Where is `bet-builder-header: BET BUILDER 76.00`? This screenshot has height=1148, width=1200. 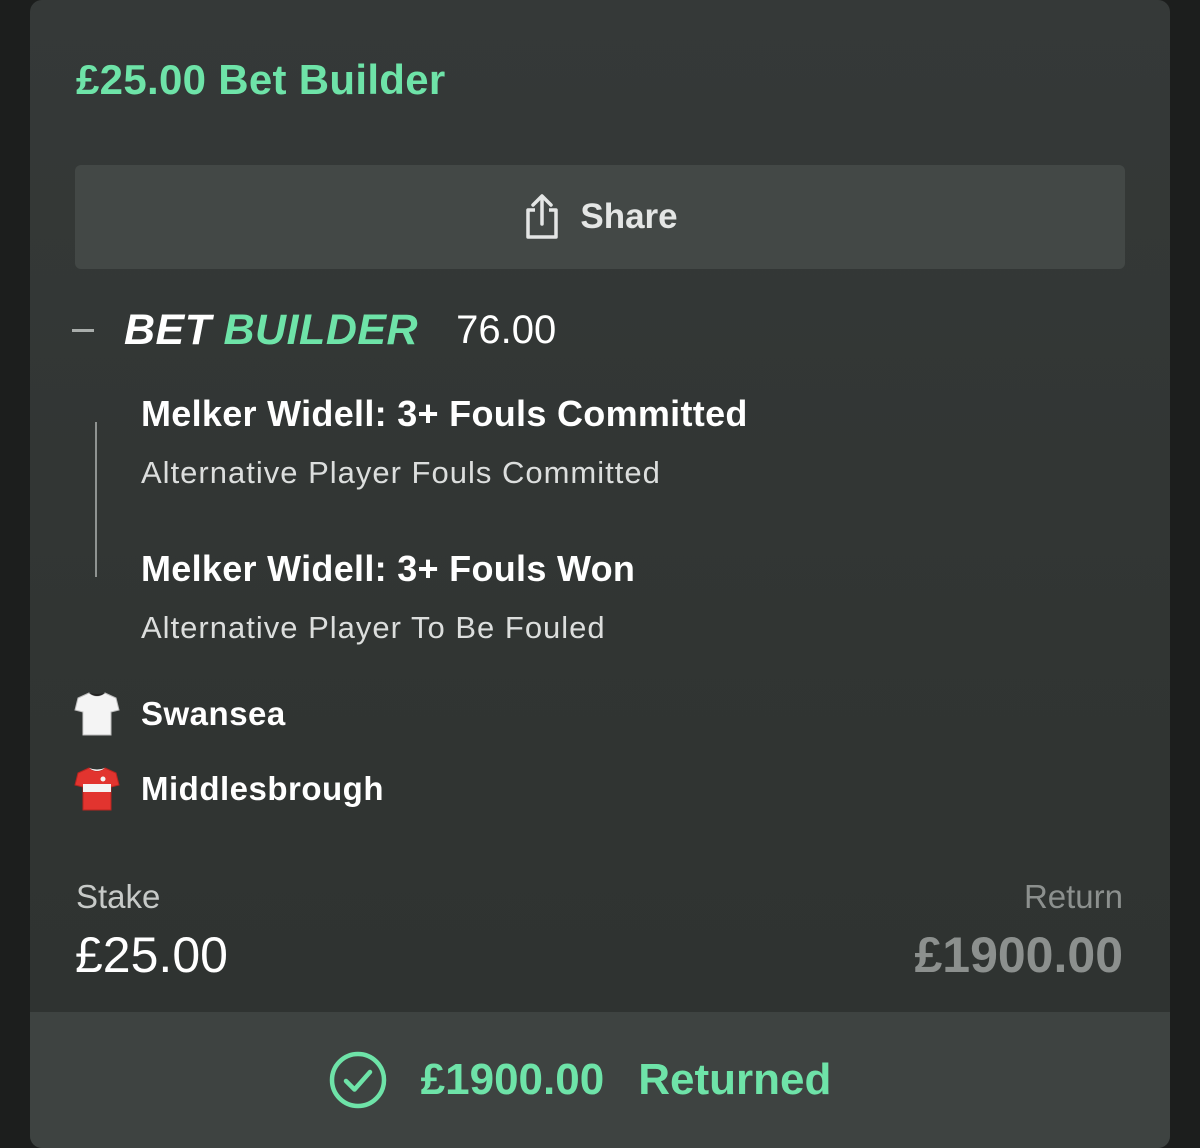 bet-builder-header: BET BUILDER 76.00 is located at coordinates (314, 330).